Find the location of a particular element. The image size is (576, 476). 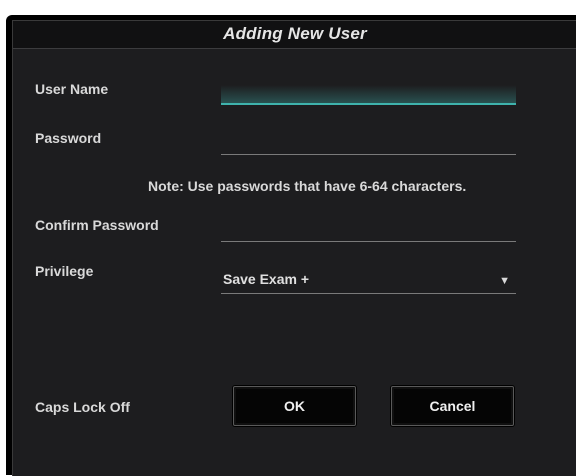

privilege-label: Privilege is located at coordinates (64, 271).